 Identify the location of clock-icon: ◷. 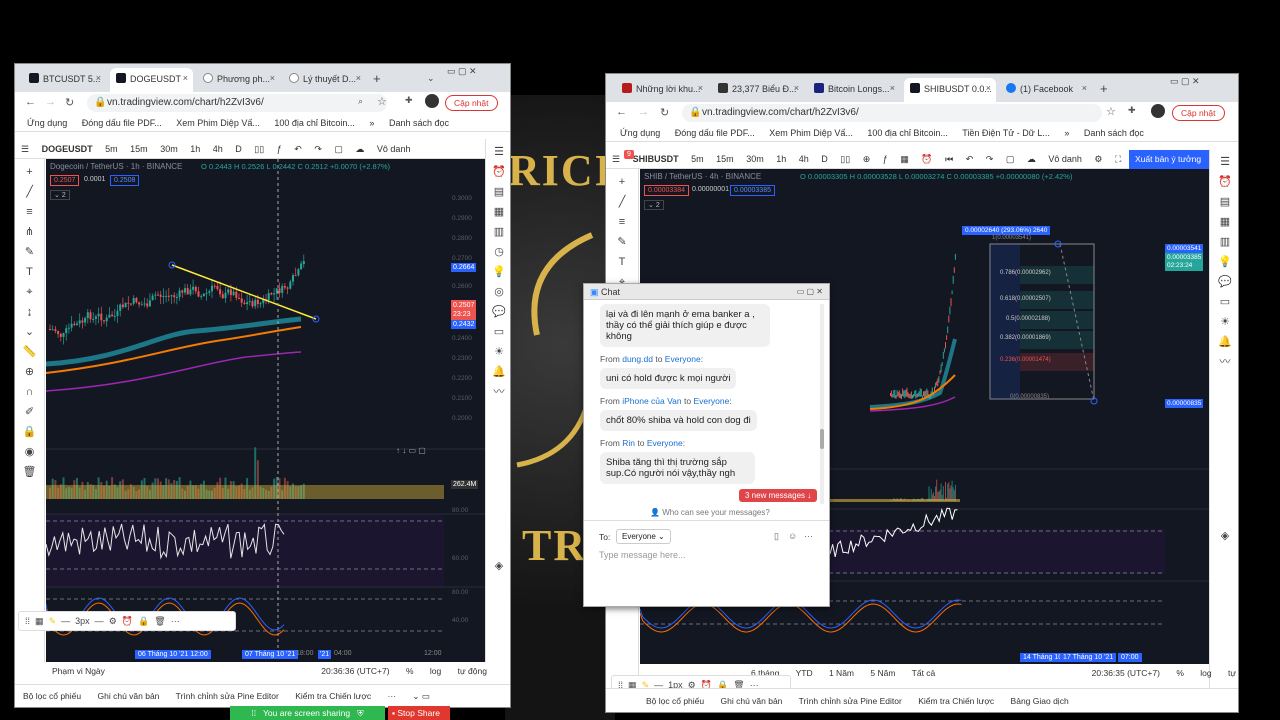
(499, 252).